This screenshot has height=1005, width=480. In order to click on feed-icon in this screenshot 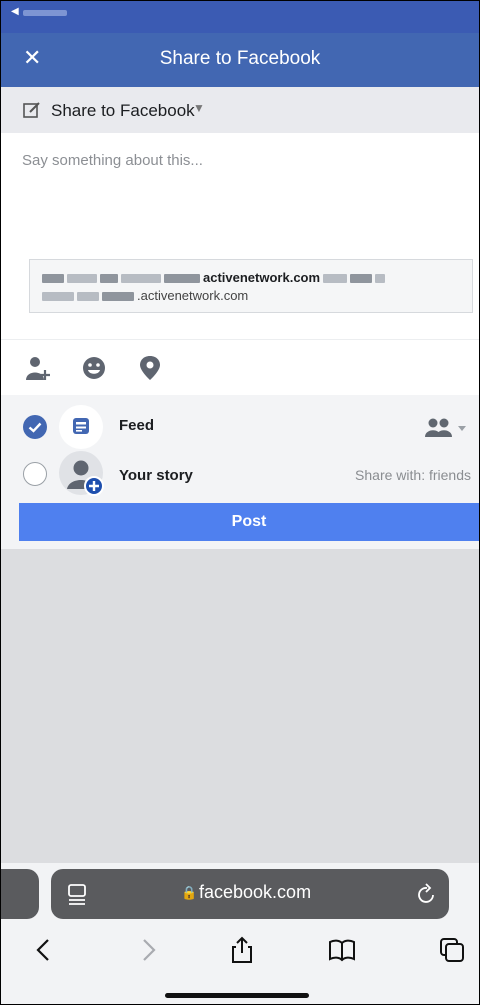, I will do `click(81, 427)`.